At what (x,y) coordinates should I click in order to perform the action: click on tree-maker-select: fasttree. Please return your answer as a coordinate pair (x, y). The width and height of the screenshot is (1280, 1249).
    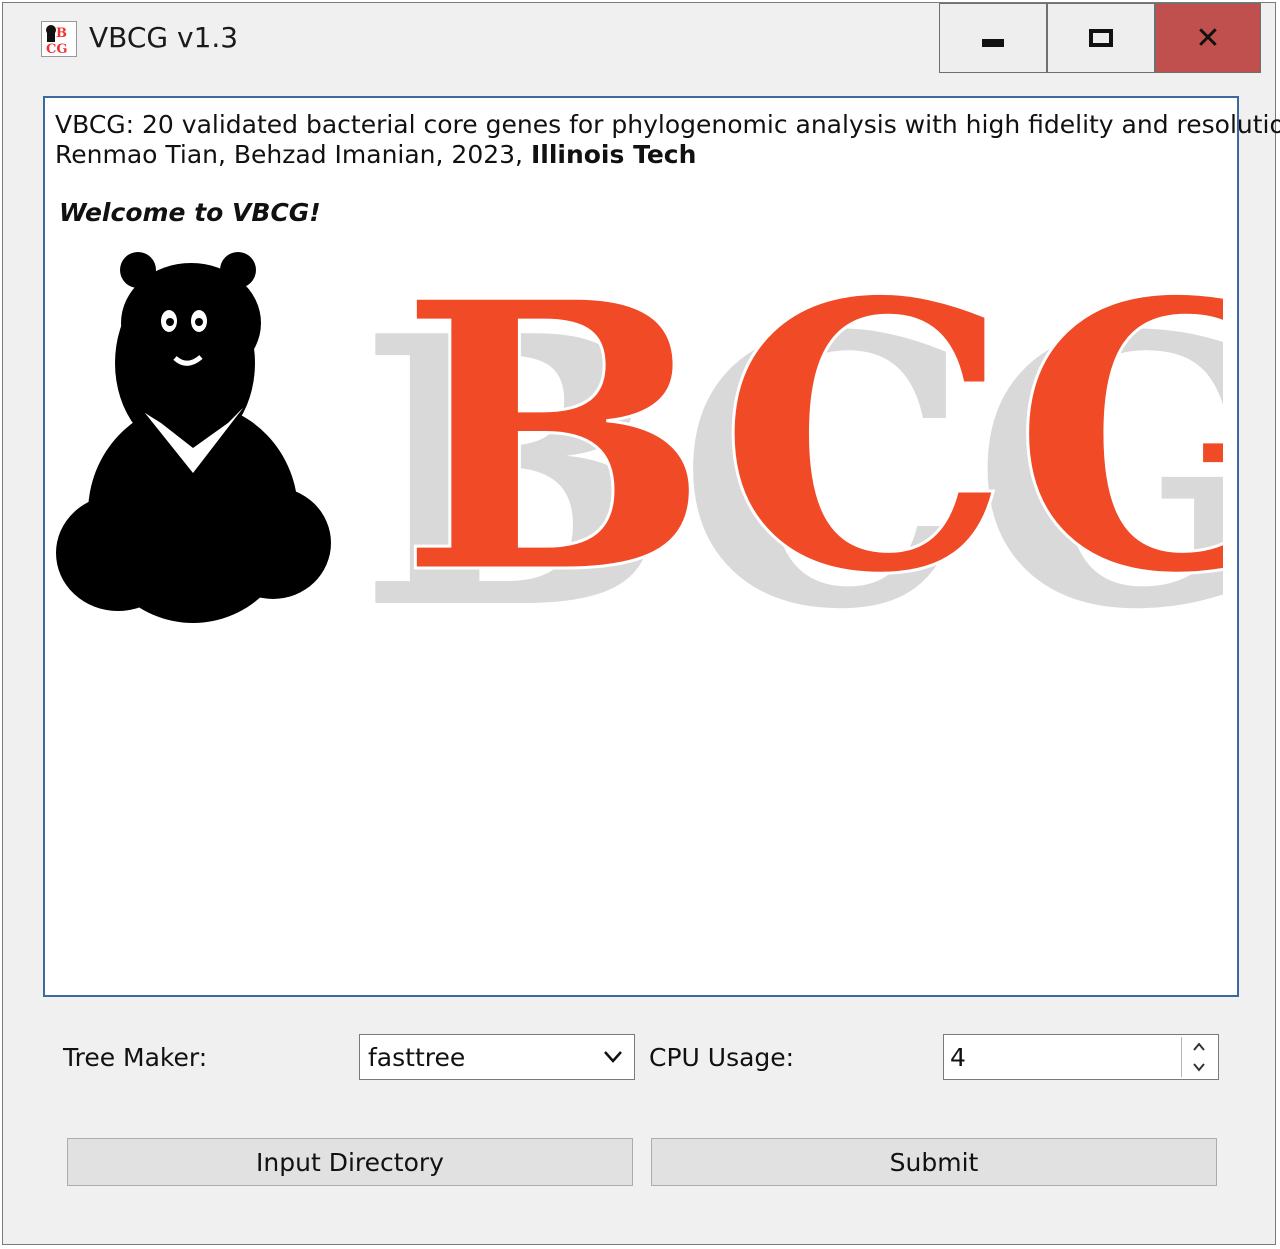
    Looking at the image, I should click on (497, 1057).